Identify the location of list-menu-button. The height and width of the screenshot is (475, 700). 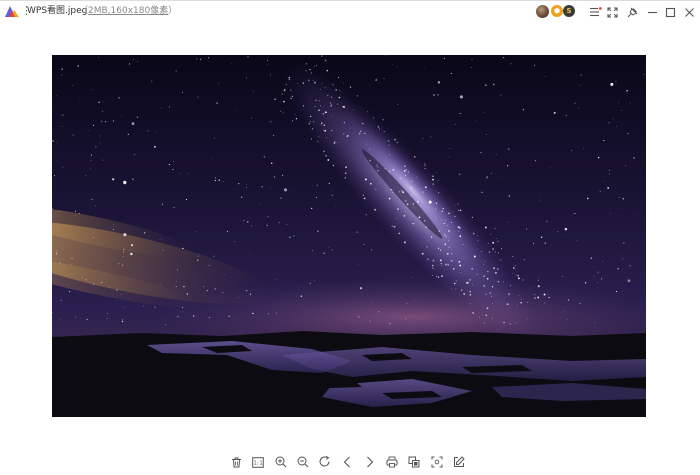
(595, 12).